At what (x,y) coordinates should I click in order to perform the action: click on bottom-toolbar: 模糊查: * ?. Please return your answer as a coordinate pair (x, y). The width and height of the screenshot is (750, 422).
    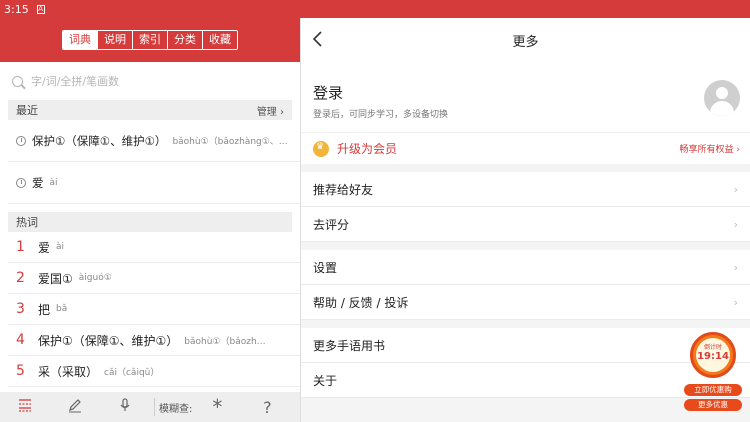
    Looking at the image, I should click on (150, 407).